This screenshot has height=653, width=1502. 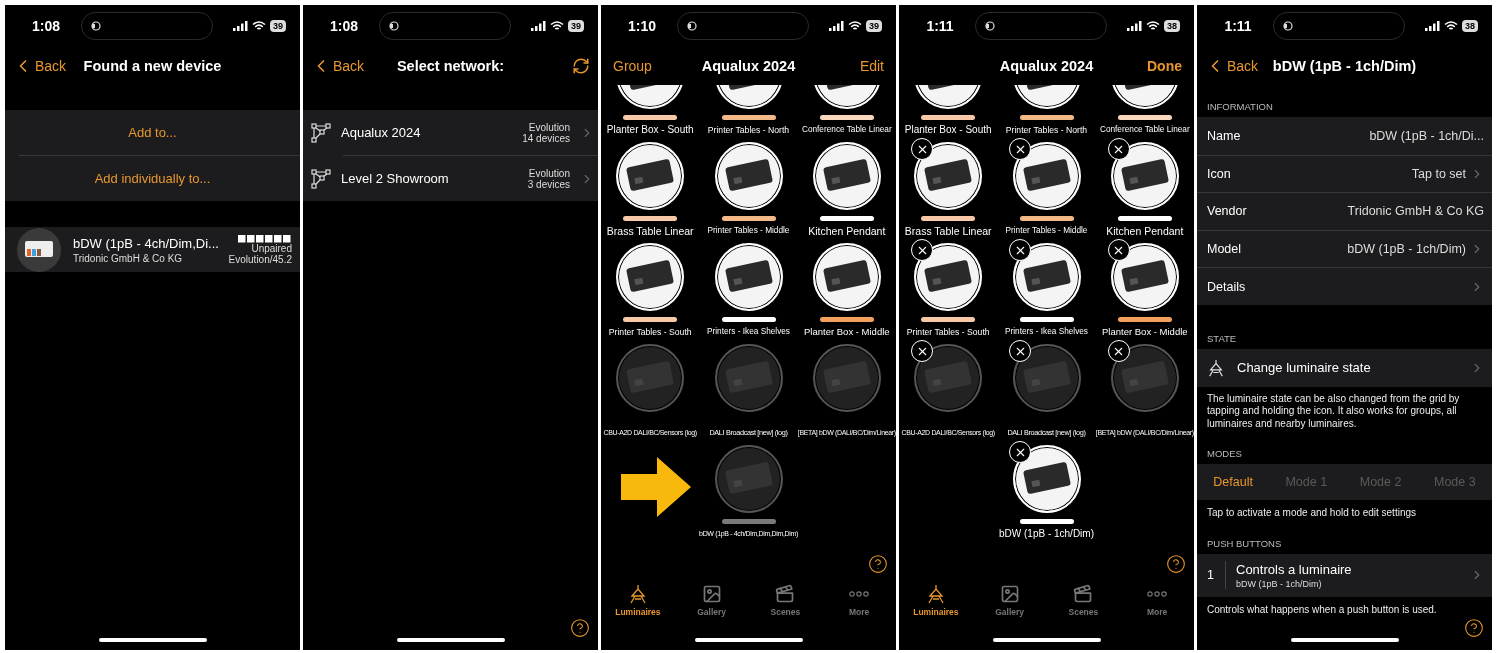 What do you see at coordinates (1294, 569) in the screenshot?
I see `push-button-title: Controls a luminaire` at bounding box center [1294, 569].